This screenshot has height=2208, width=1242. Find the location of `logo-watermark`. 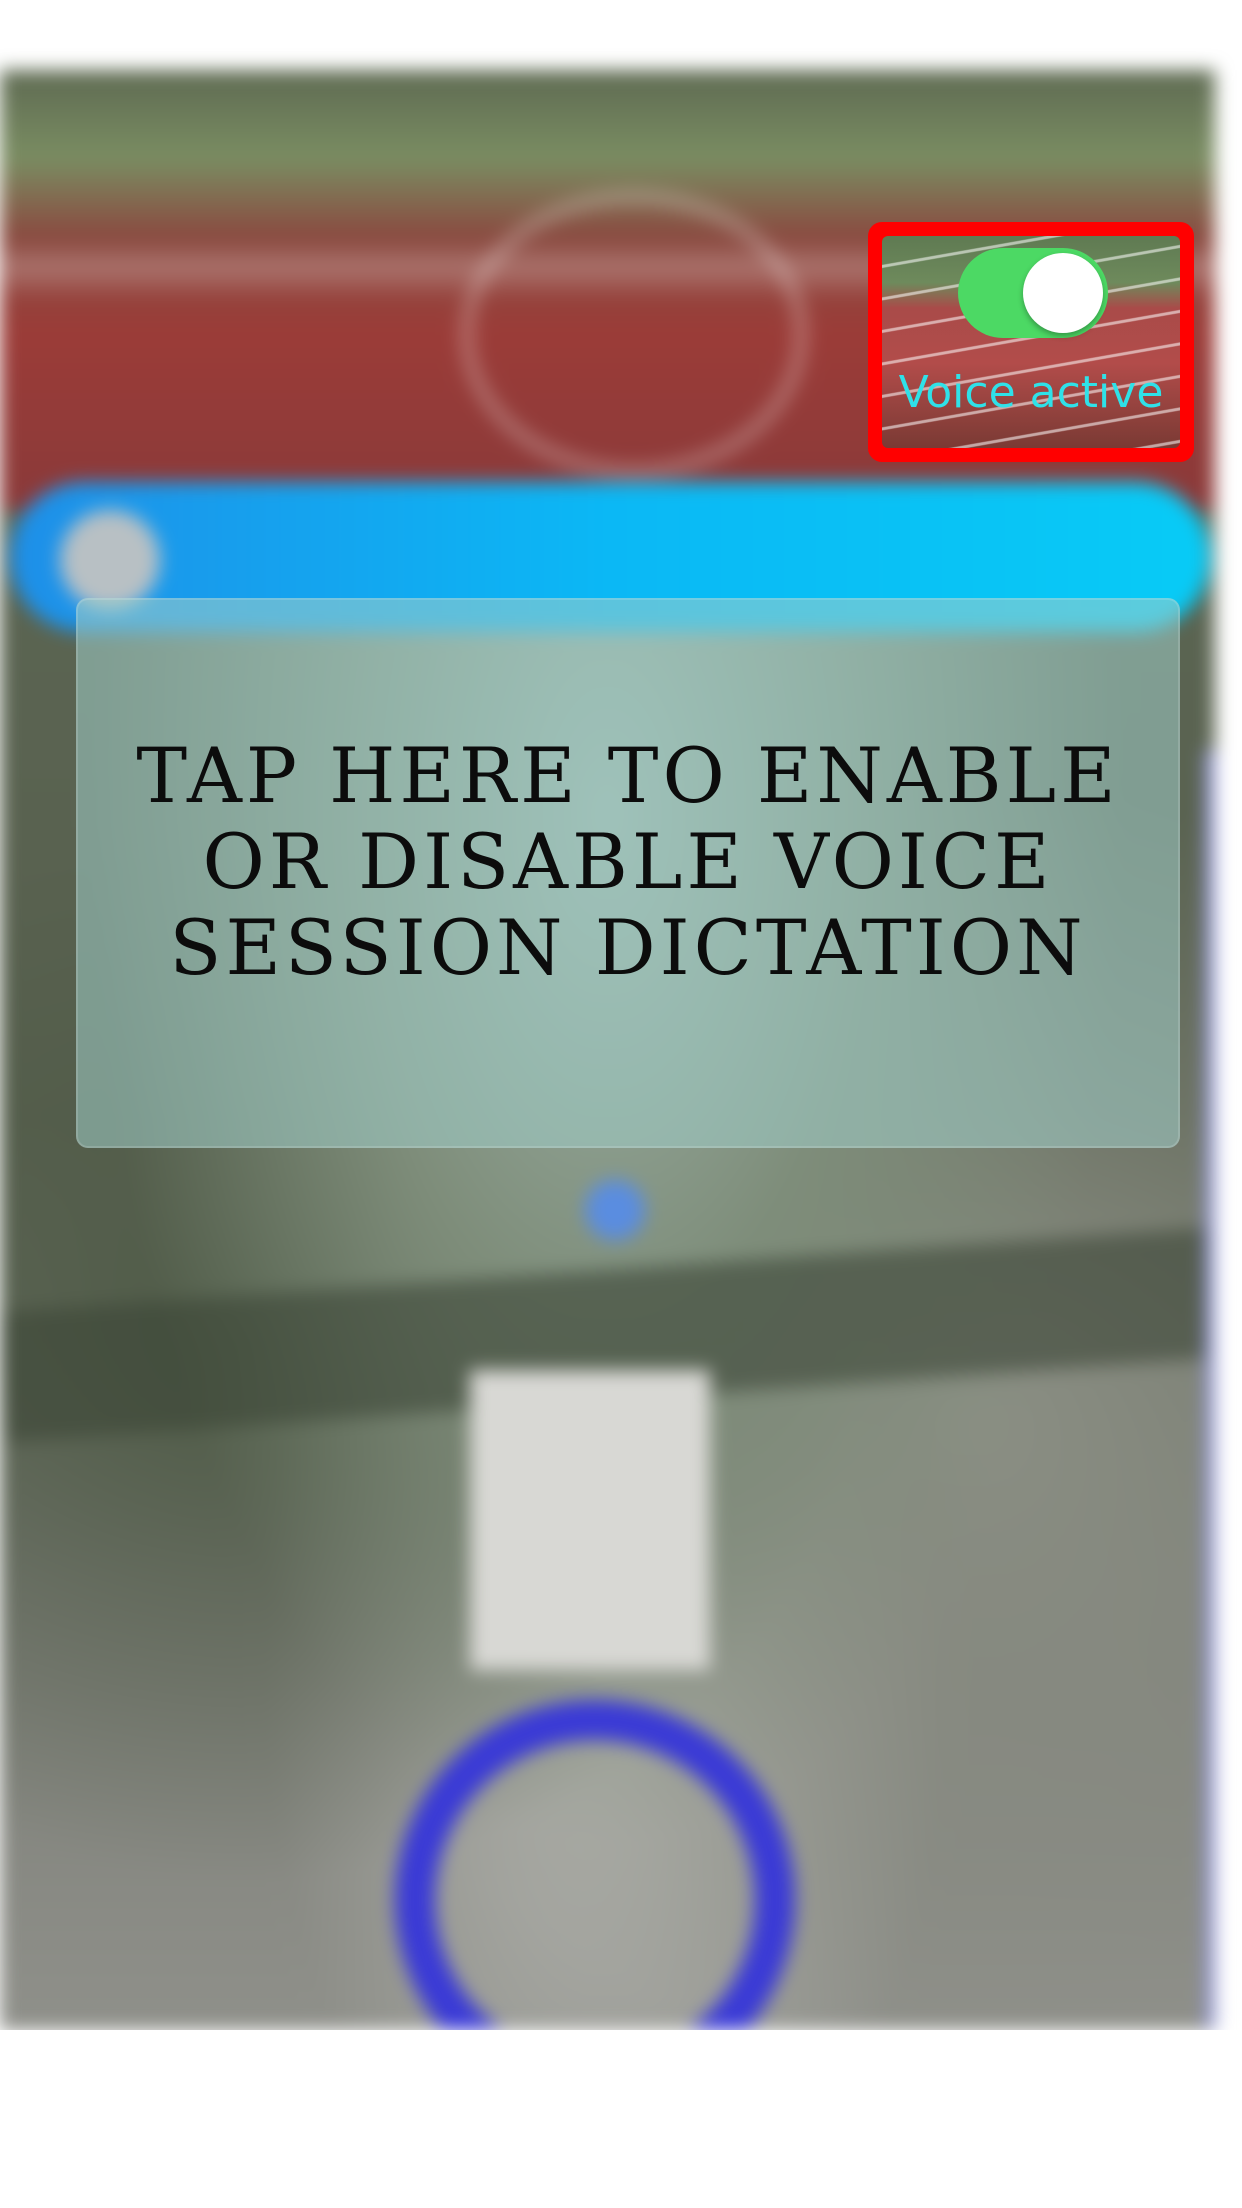

logo-watermark is located at coordinates (634, 334).